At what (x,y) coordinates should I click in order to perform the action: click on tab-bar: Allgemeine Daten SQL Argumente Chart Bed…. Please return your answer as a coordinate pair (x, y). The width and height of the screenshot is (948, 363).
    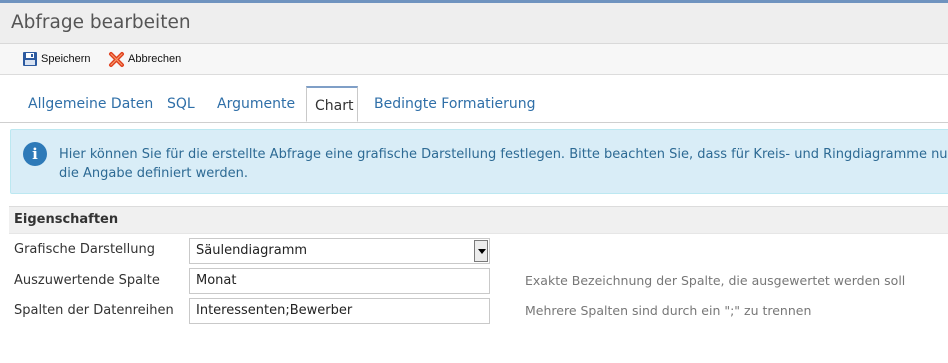
    Looking at the image, I should click on (474, 99).